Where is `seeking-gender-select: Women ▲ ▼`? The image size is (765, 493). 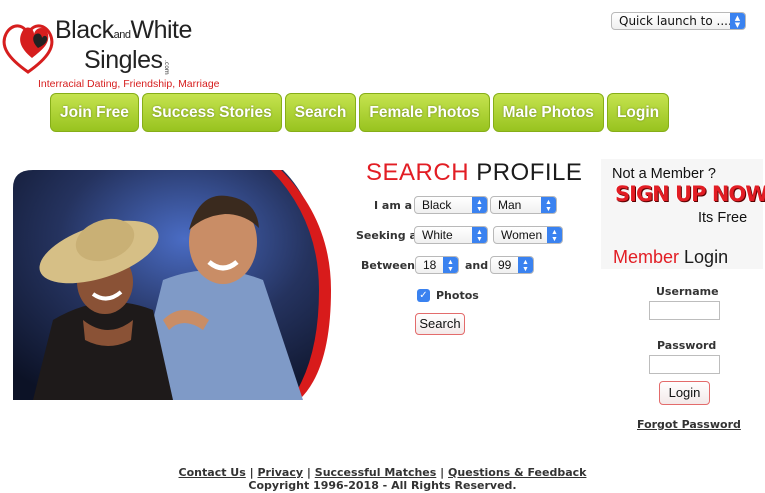
seeking-gender-select: Women ▲ ▼ is located at coordinates (528, 235).